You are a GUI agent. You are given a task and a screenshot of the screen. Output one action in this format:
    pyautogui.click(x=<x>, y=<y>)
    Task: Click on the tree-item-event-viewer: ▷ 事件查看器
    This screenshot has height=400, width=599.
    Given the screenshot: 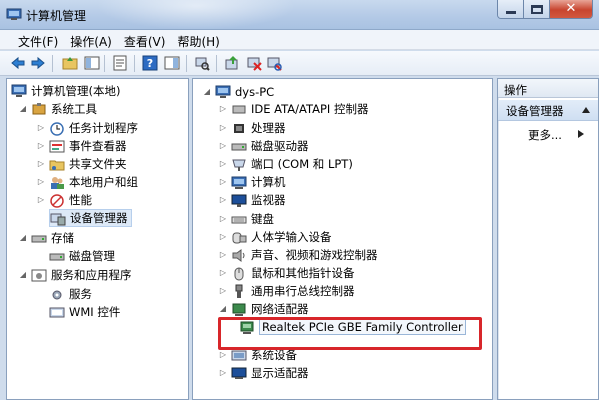 What is the action you would take?
    pyautogui.click(x=82, y=146)
    